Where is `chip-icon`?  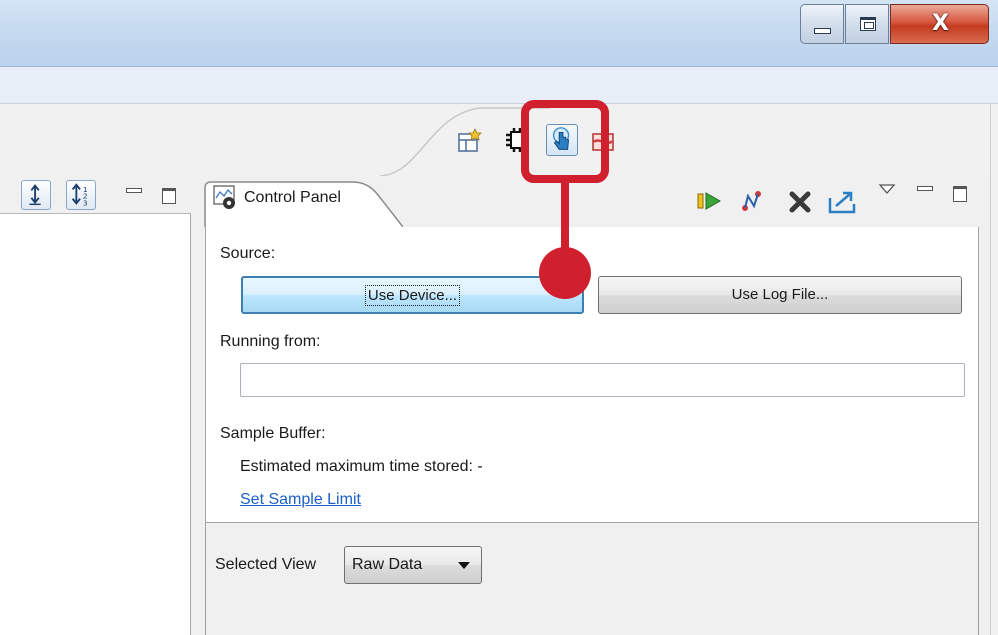
chip-icon is located at coordinates (517, 140).